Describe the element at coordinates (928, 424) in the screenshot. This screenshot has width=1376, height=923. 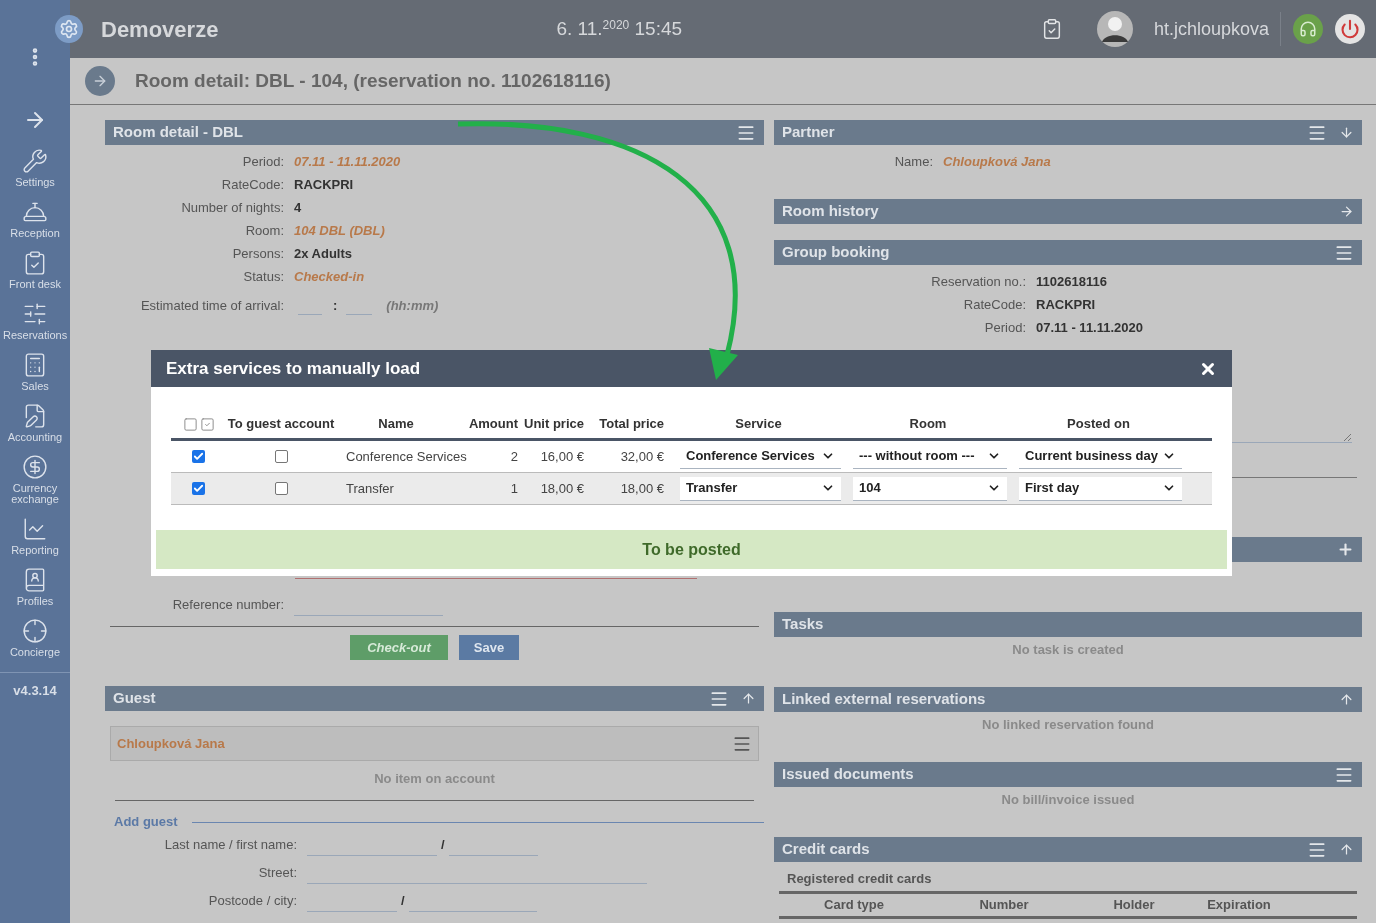
I see `column-header: Room` at that location.